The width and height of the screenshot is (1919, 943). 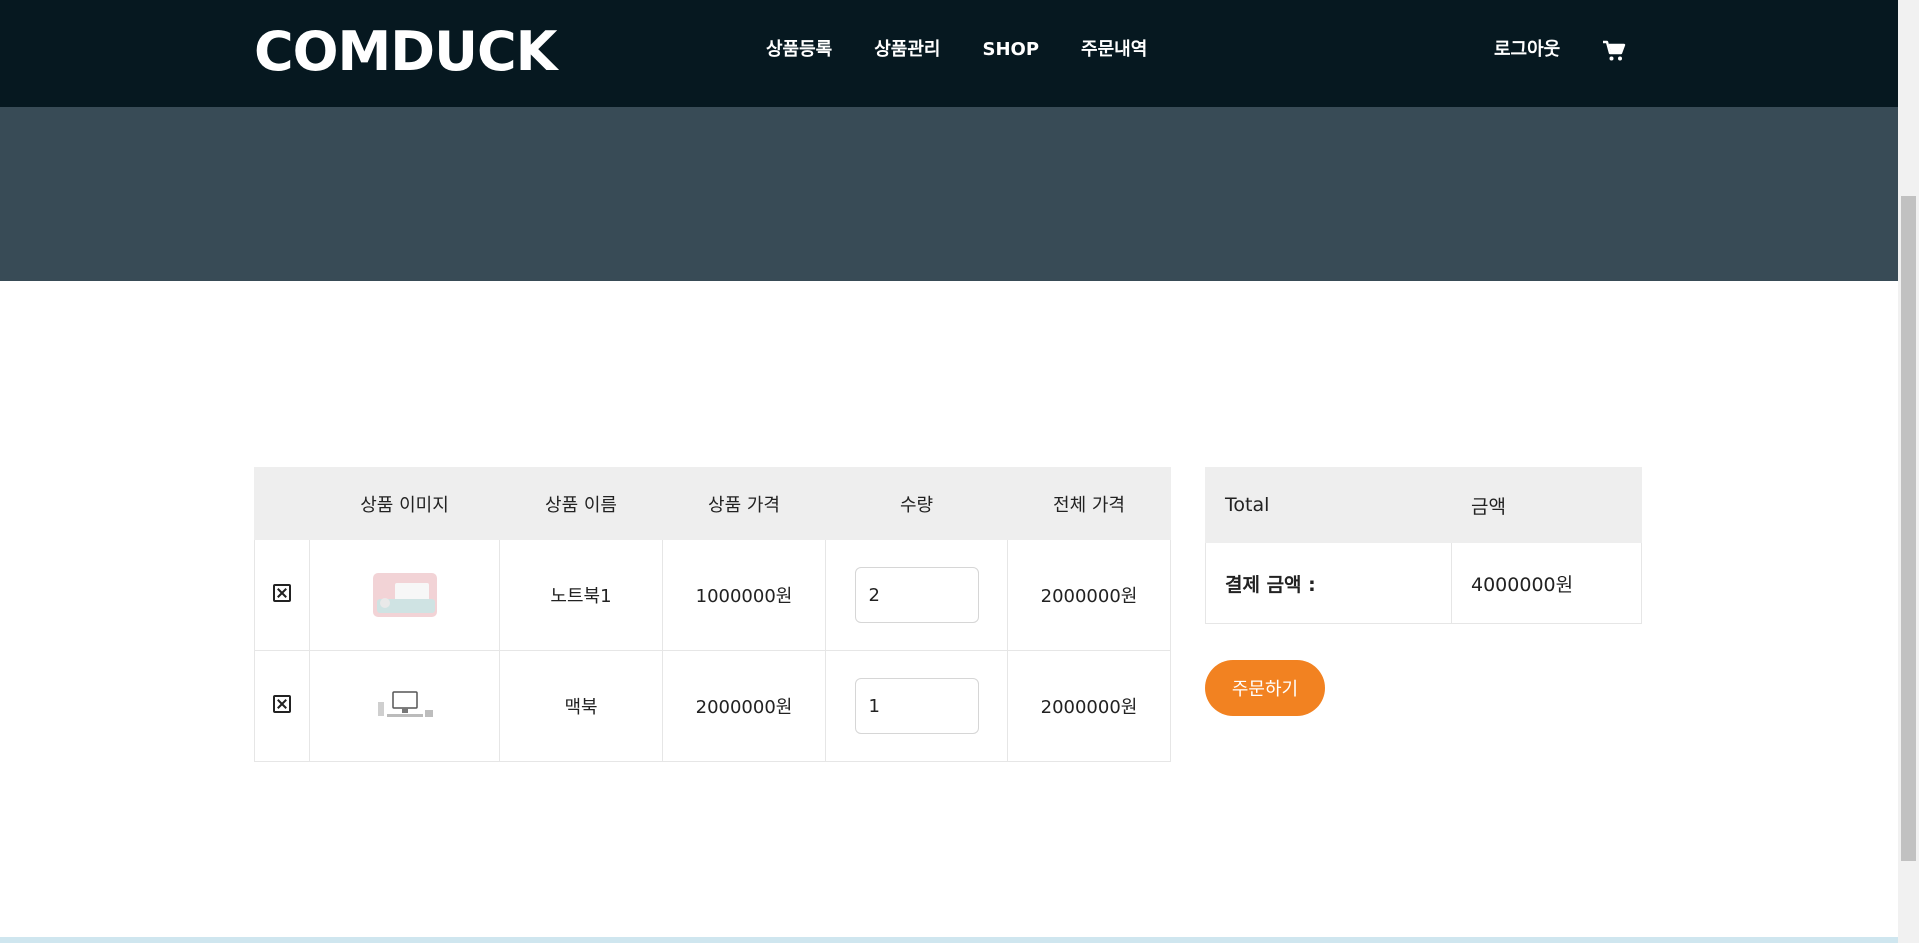 I want to click on product-name: 노트북1, so click(x=581, y=595).